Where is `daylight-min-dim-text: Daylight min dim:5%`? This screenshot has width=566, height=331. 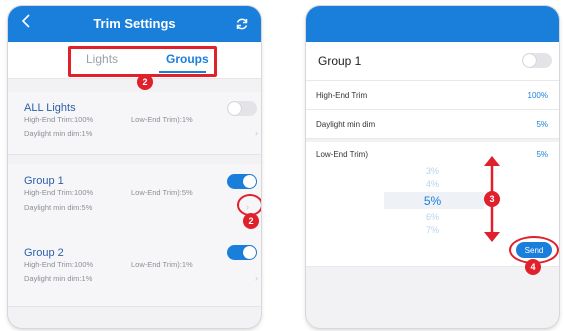
daylight-min-dim-text: Daylight min dim:5% is located at coordinates (58, 207).